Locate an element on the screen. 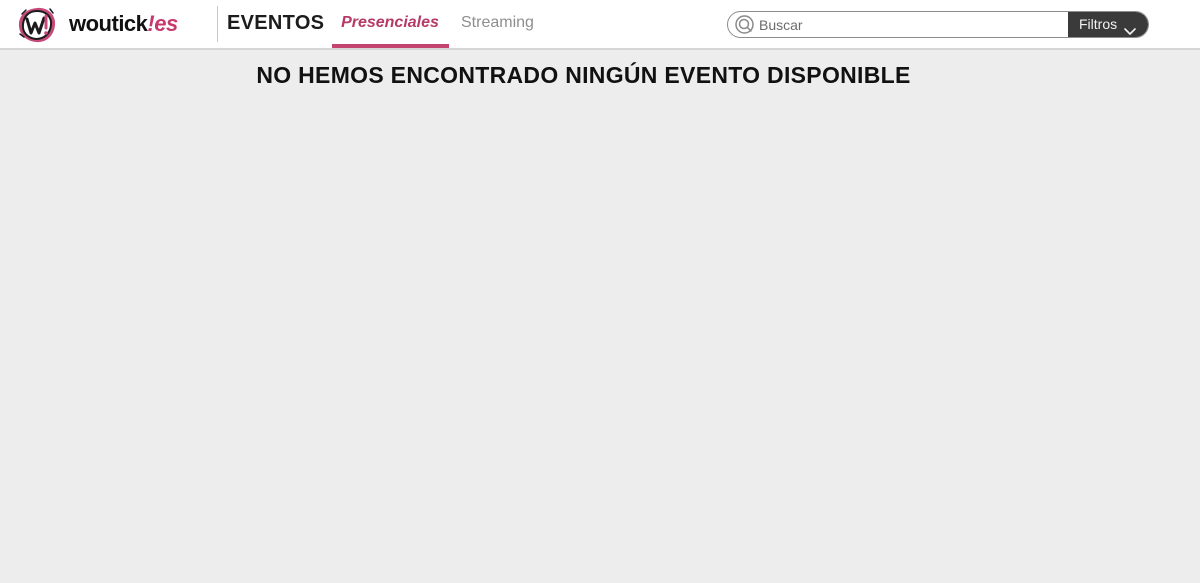  search-icon is located at coordinates (744, 24).